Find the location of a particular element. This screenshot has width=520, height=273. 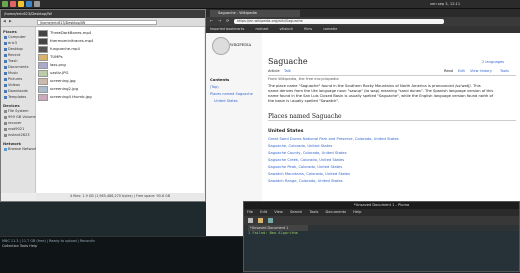

sidebar-item: Music is located at coordinates (11, 73).